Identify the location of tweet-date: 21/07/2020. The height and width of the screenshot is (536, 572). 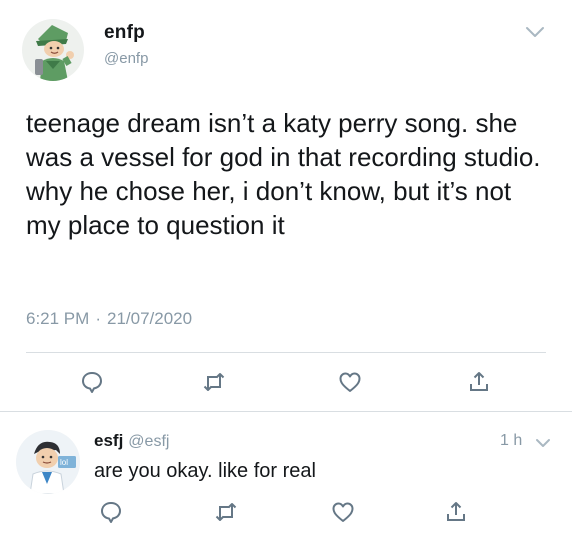
(149, 318).